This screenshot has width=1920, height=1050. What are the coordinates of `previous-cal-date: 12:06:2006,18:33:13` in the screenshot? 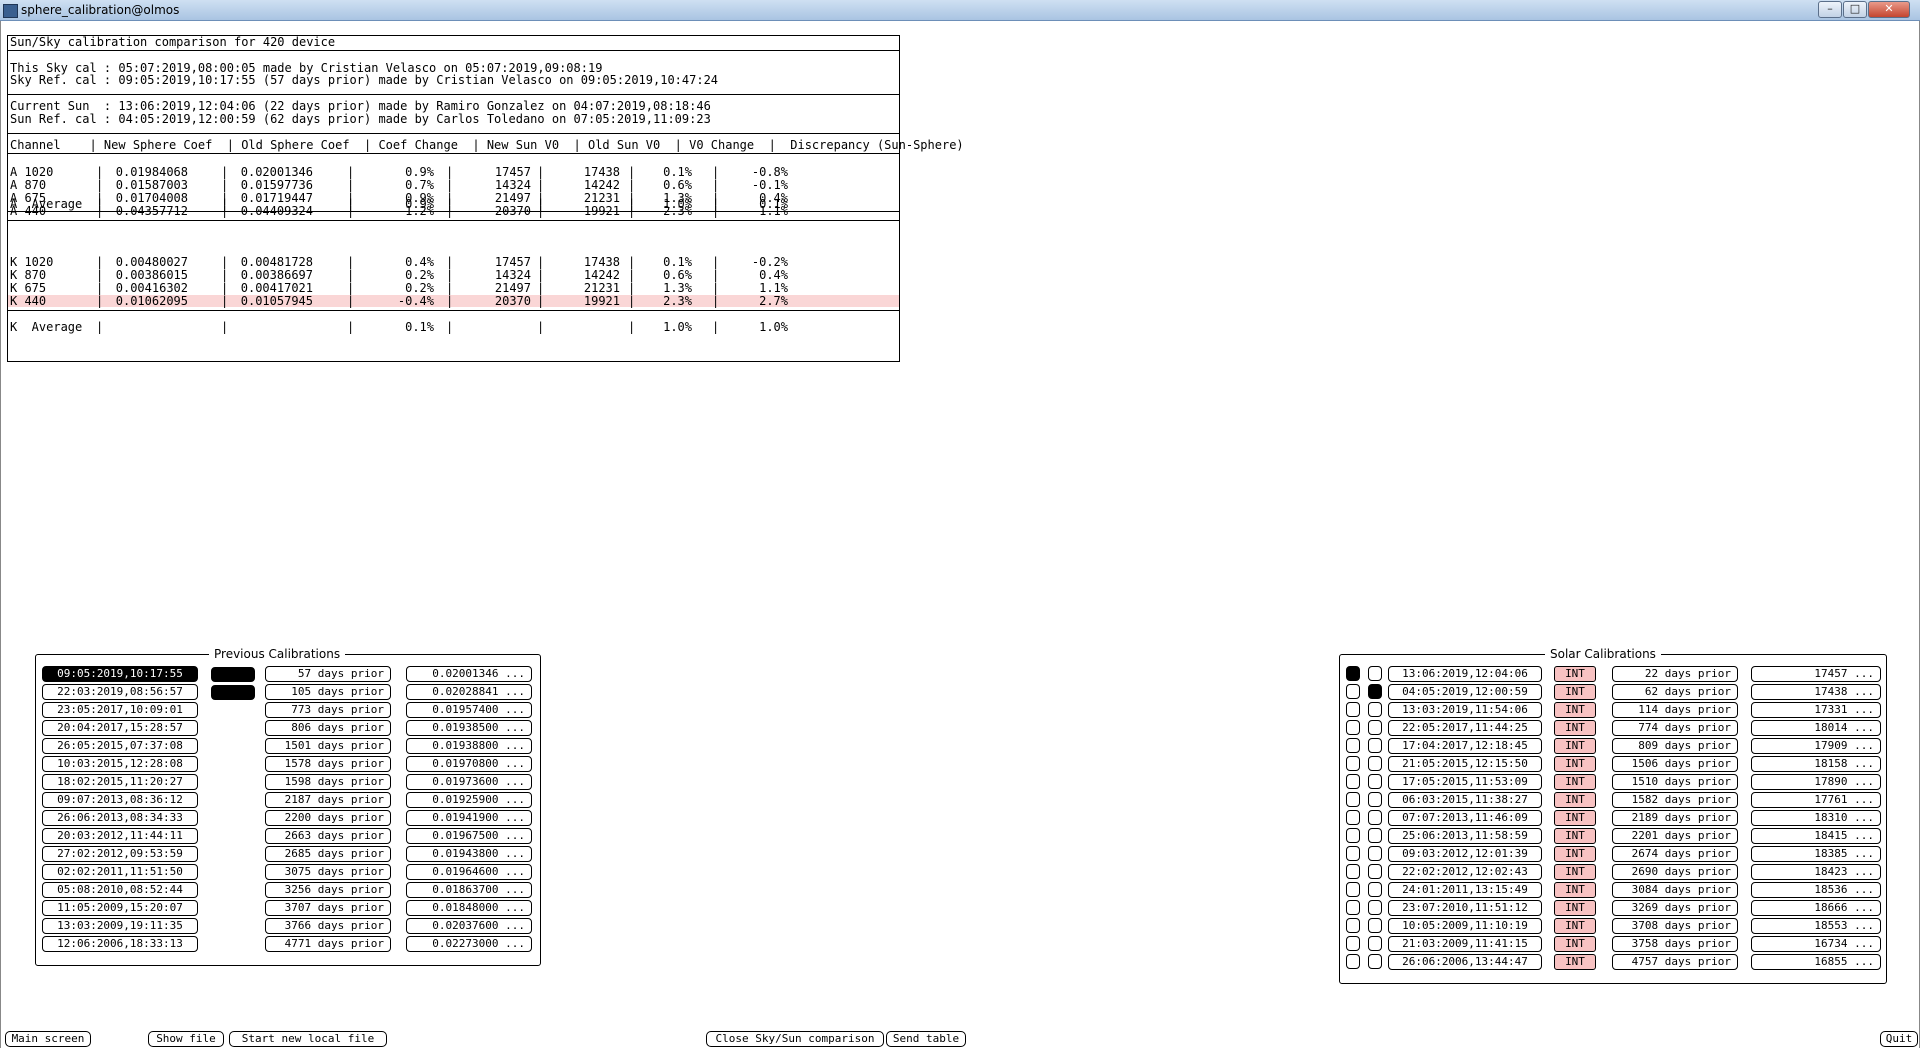 It's located at (120, 944).